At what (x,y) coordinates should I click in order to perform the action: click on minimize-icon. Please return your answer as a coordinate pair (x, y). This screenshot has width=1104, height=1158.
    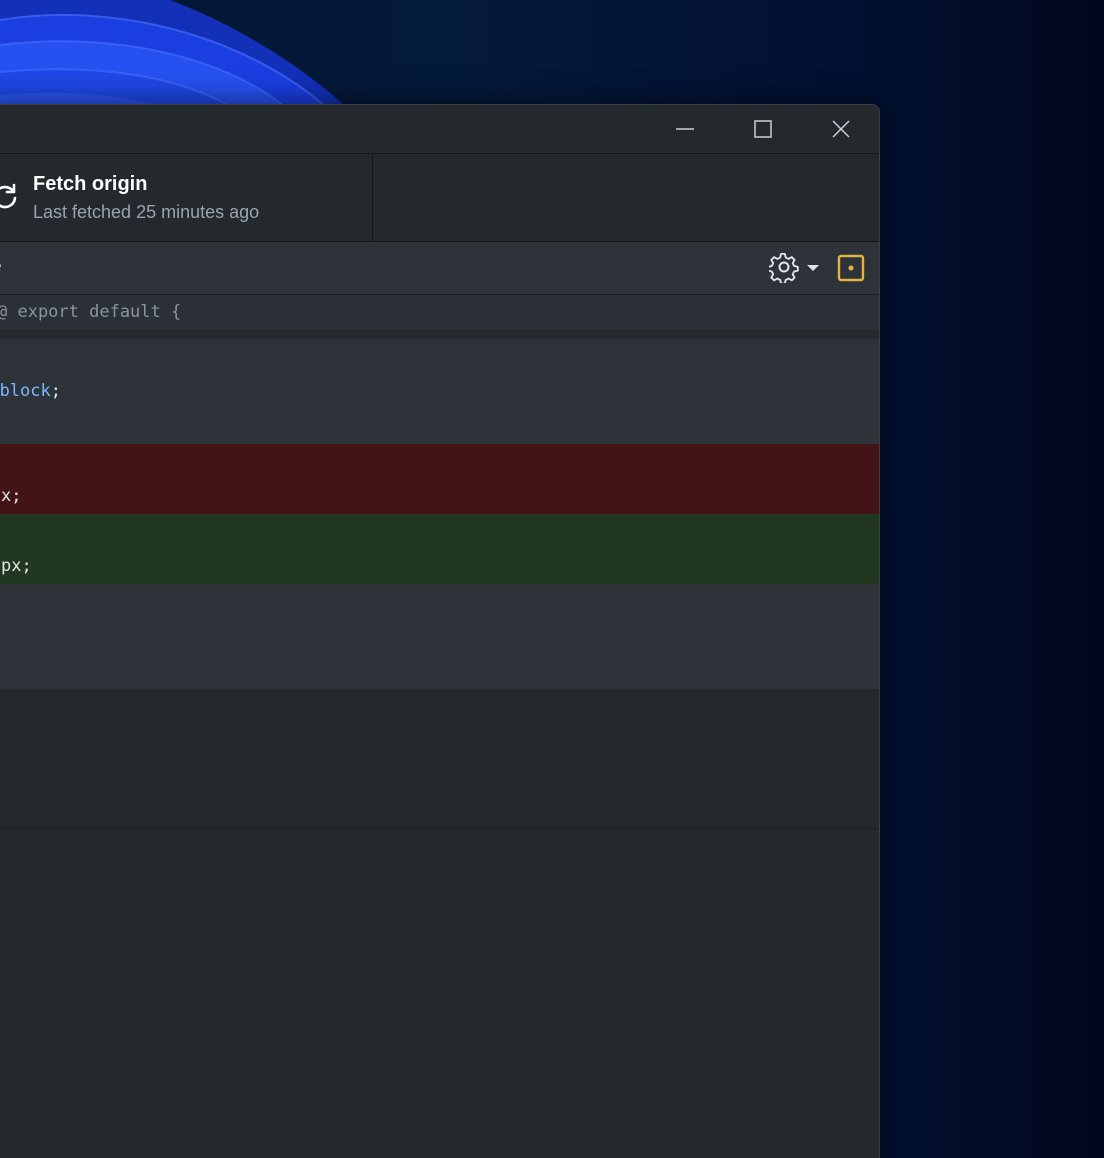
    Looking at the image, I should click on (685, 129).